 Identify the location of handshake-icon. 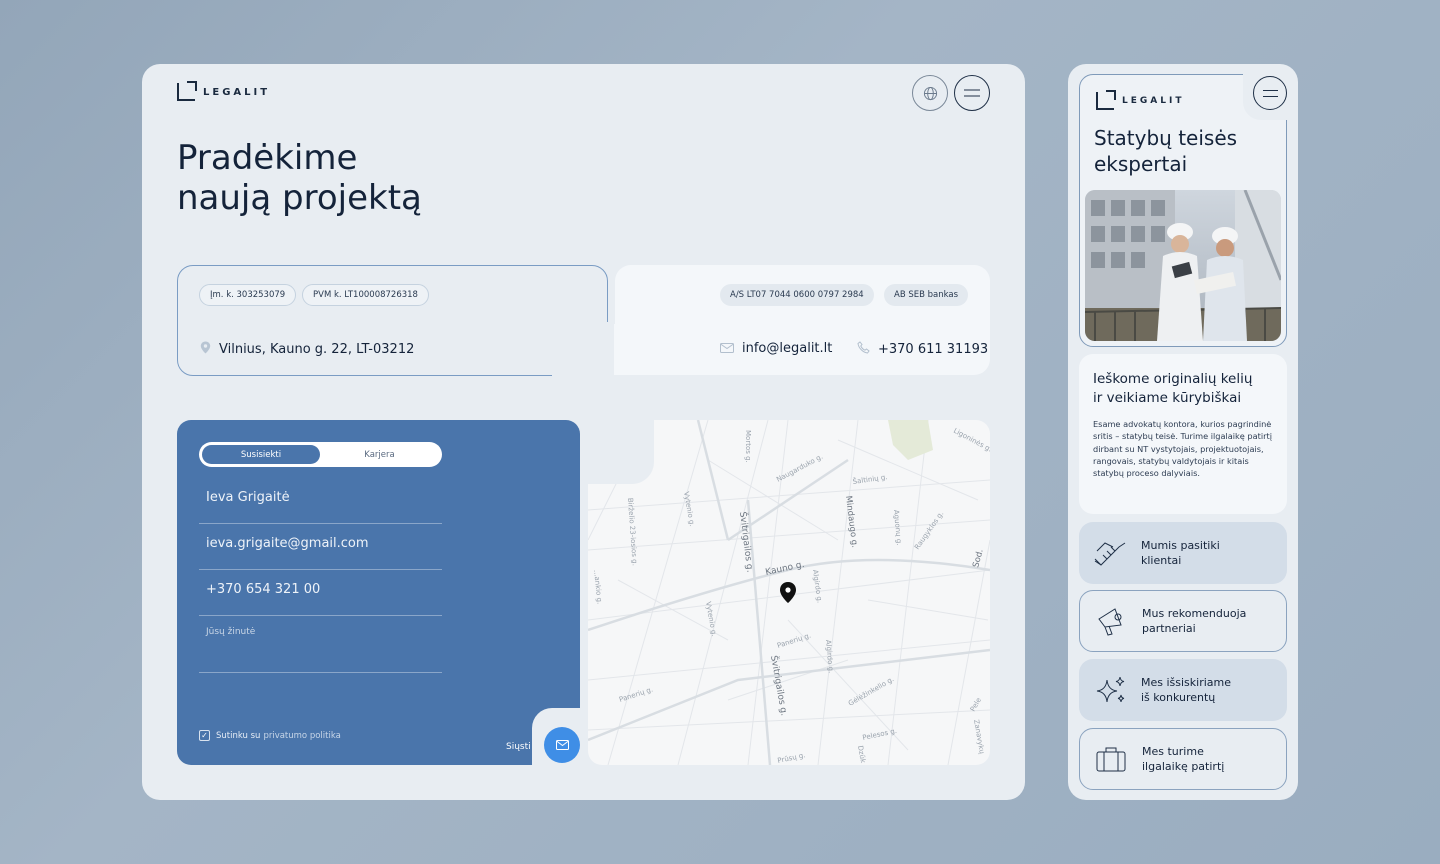
(1110, 553).